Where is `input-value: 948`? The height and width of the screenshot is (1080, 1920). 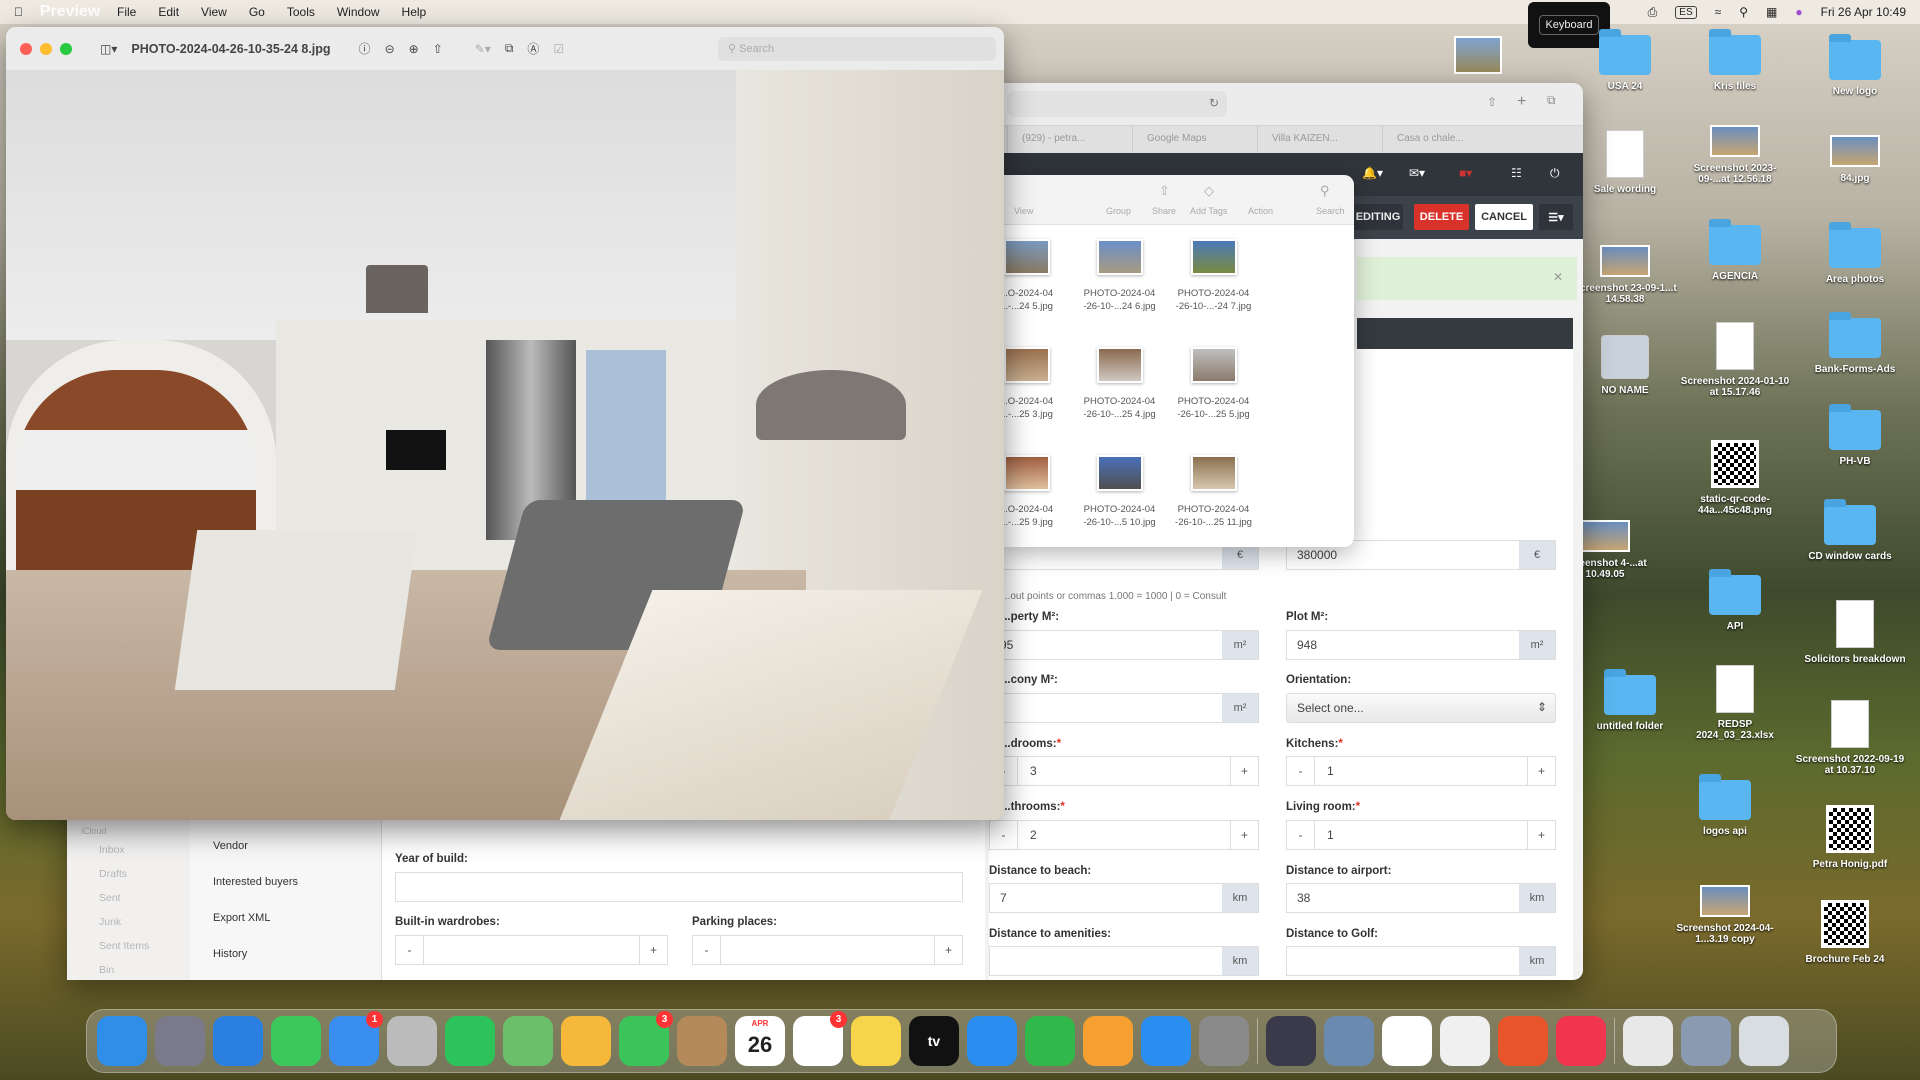
input-value: 948 is located at coordinates (1307, 645).